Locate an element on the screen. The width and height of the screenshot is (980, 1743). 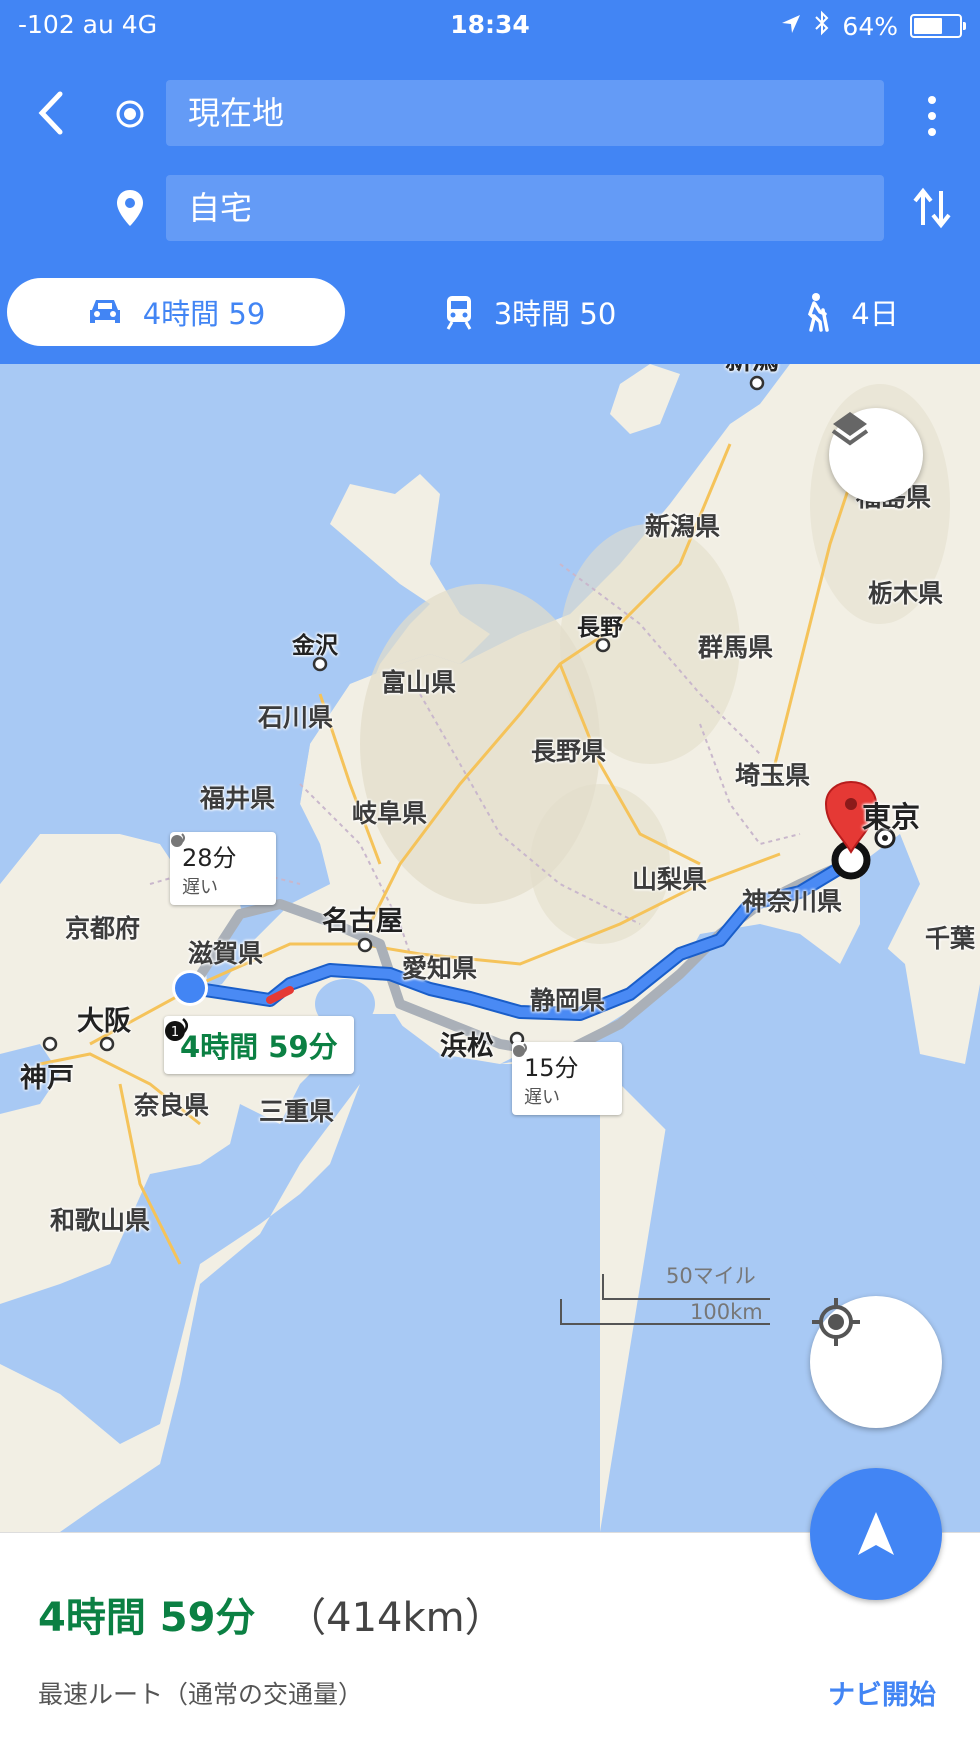
more-options-button is located at coordinates (932, 116).